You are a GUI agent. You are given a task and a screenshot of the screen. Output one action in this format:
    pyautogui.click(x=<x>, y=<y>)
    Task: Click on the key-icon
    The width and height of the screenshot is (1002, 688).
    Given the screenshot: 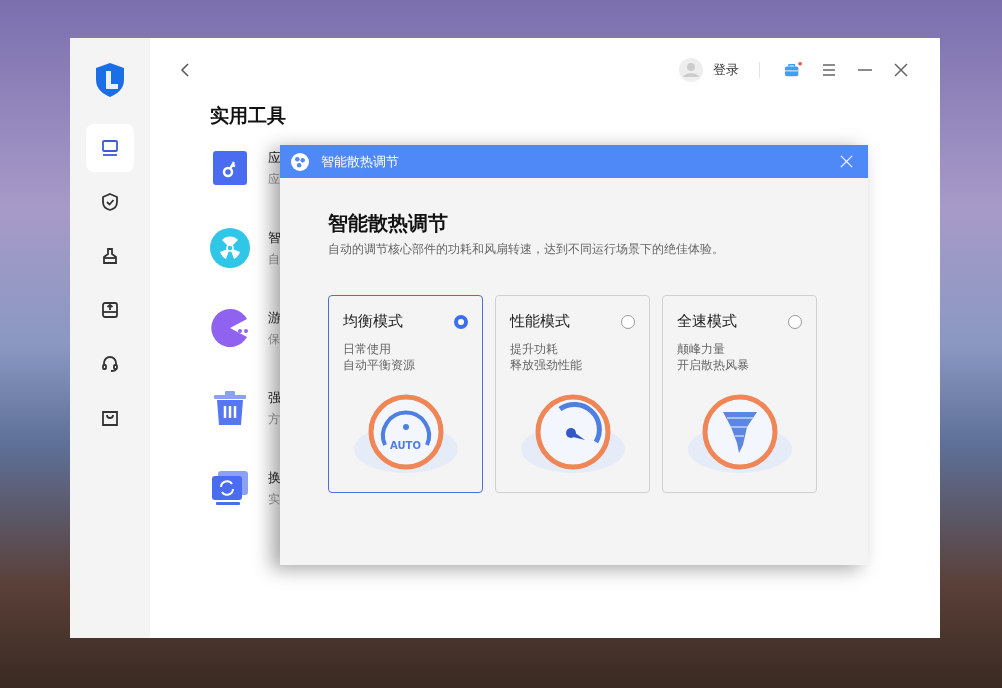 What is the action you would take?
    pyautogui.click(x=230, y=168)
    